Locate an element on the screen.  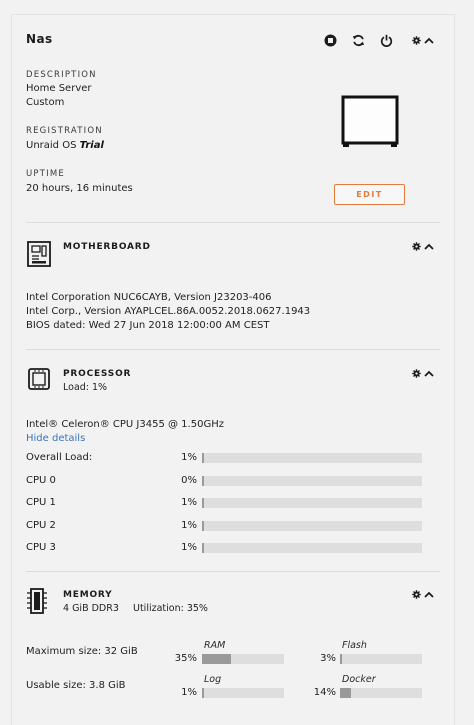
memory-usable-size: Usable size: 3.8 GiB is located at coordinates (76, 685).